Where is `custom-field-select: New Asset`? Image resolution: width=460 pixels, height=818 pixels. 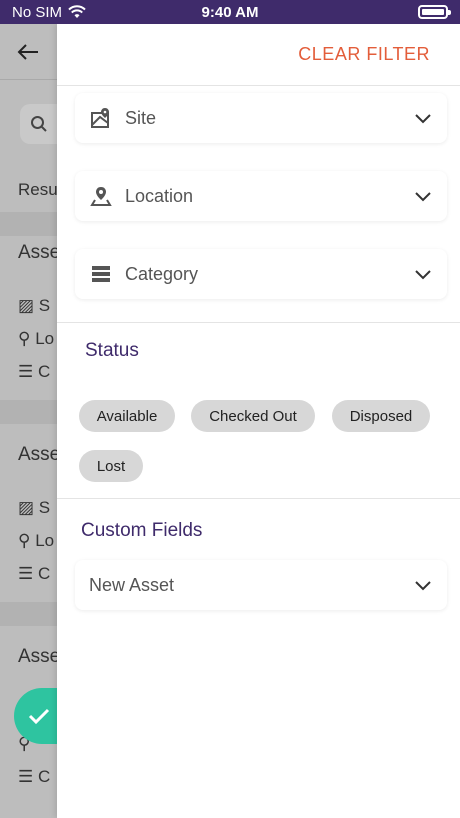 custom-field-select: New Asset is located at coordinates (261, 585).